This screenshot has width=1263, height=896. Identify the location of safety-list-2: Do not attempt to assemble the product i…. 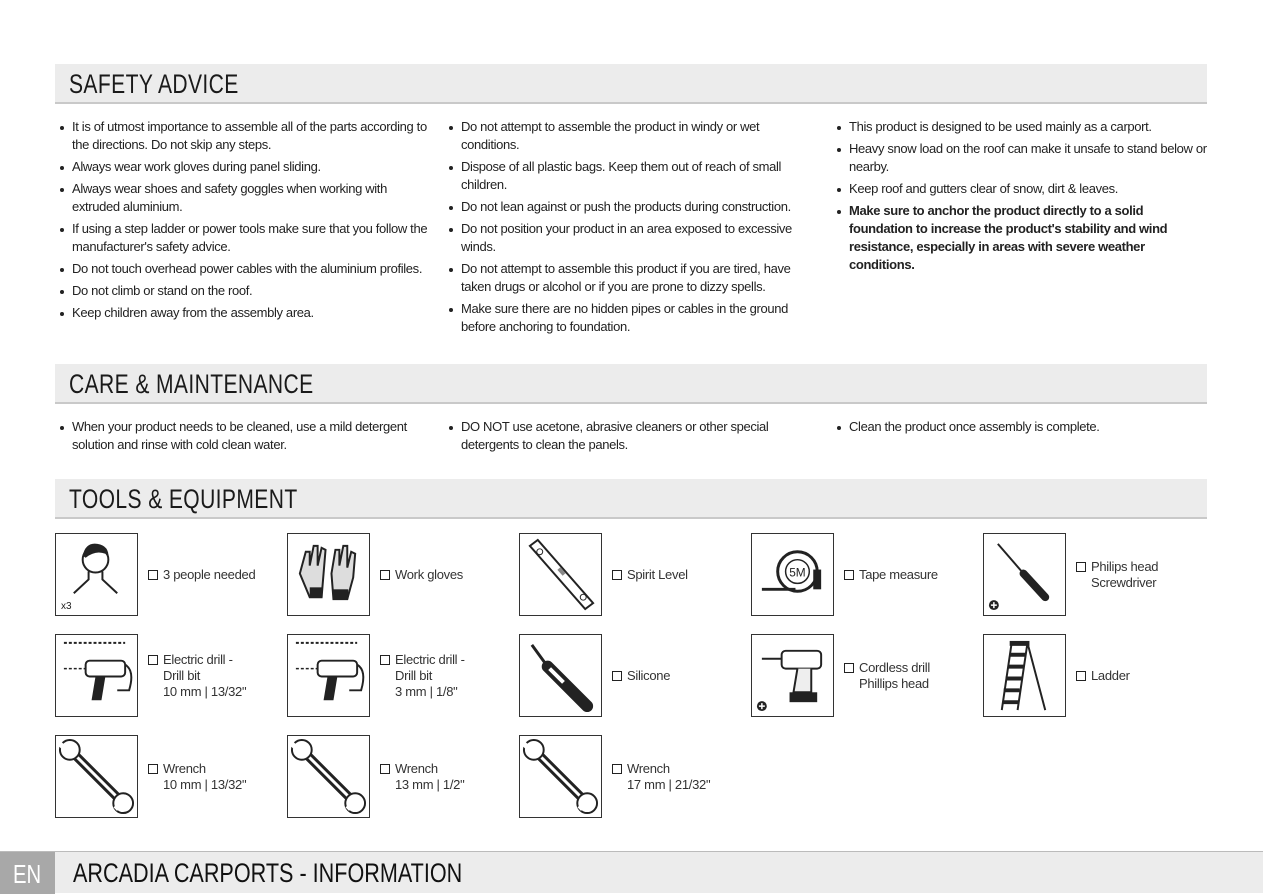
(634, 229).